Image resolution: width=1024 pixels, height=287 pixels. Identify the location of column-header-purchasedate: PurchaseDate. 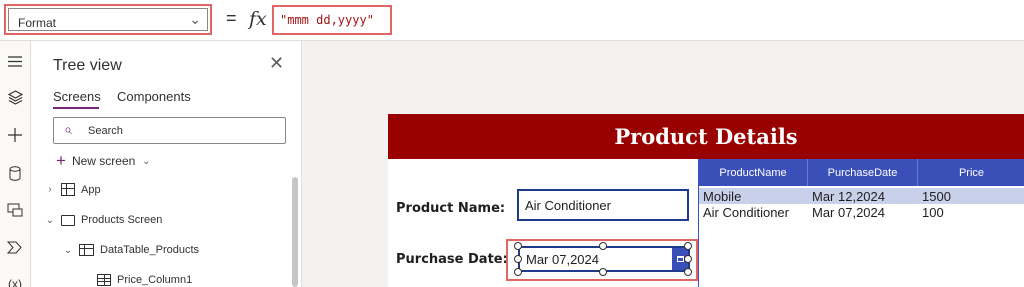
(863, 172).